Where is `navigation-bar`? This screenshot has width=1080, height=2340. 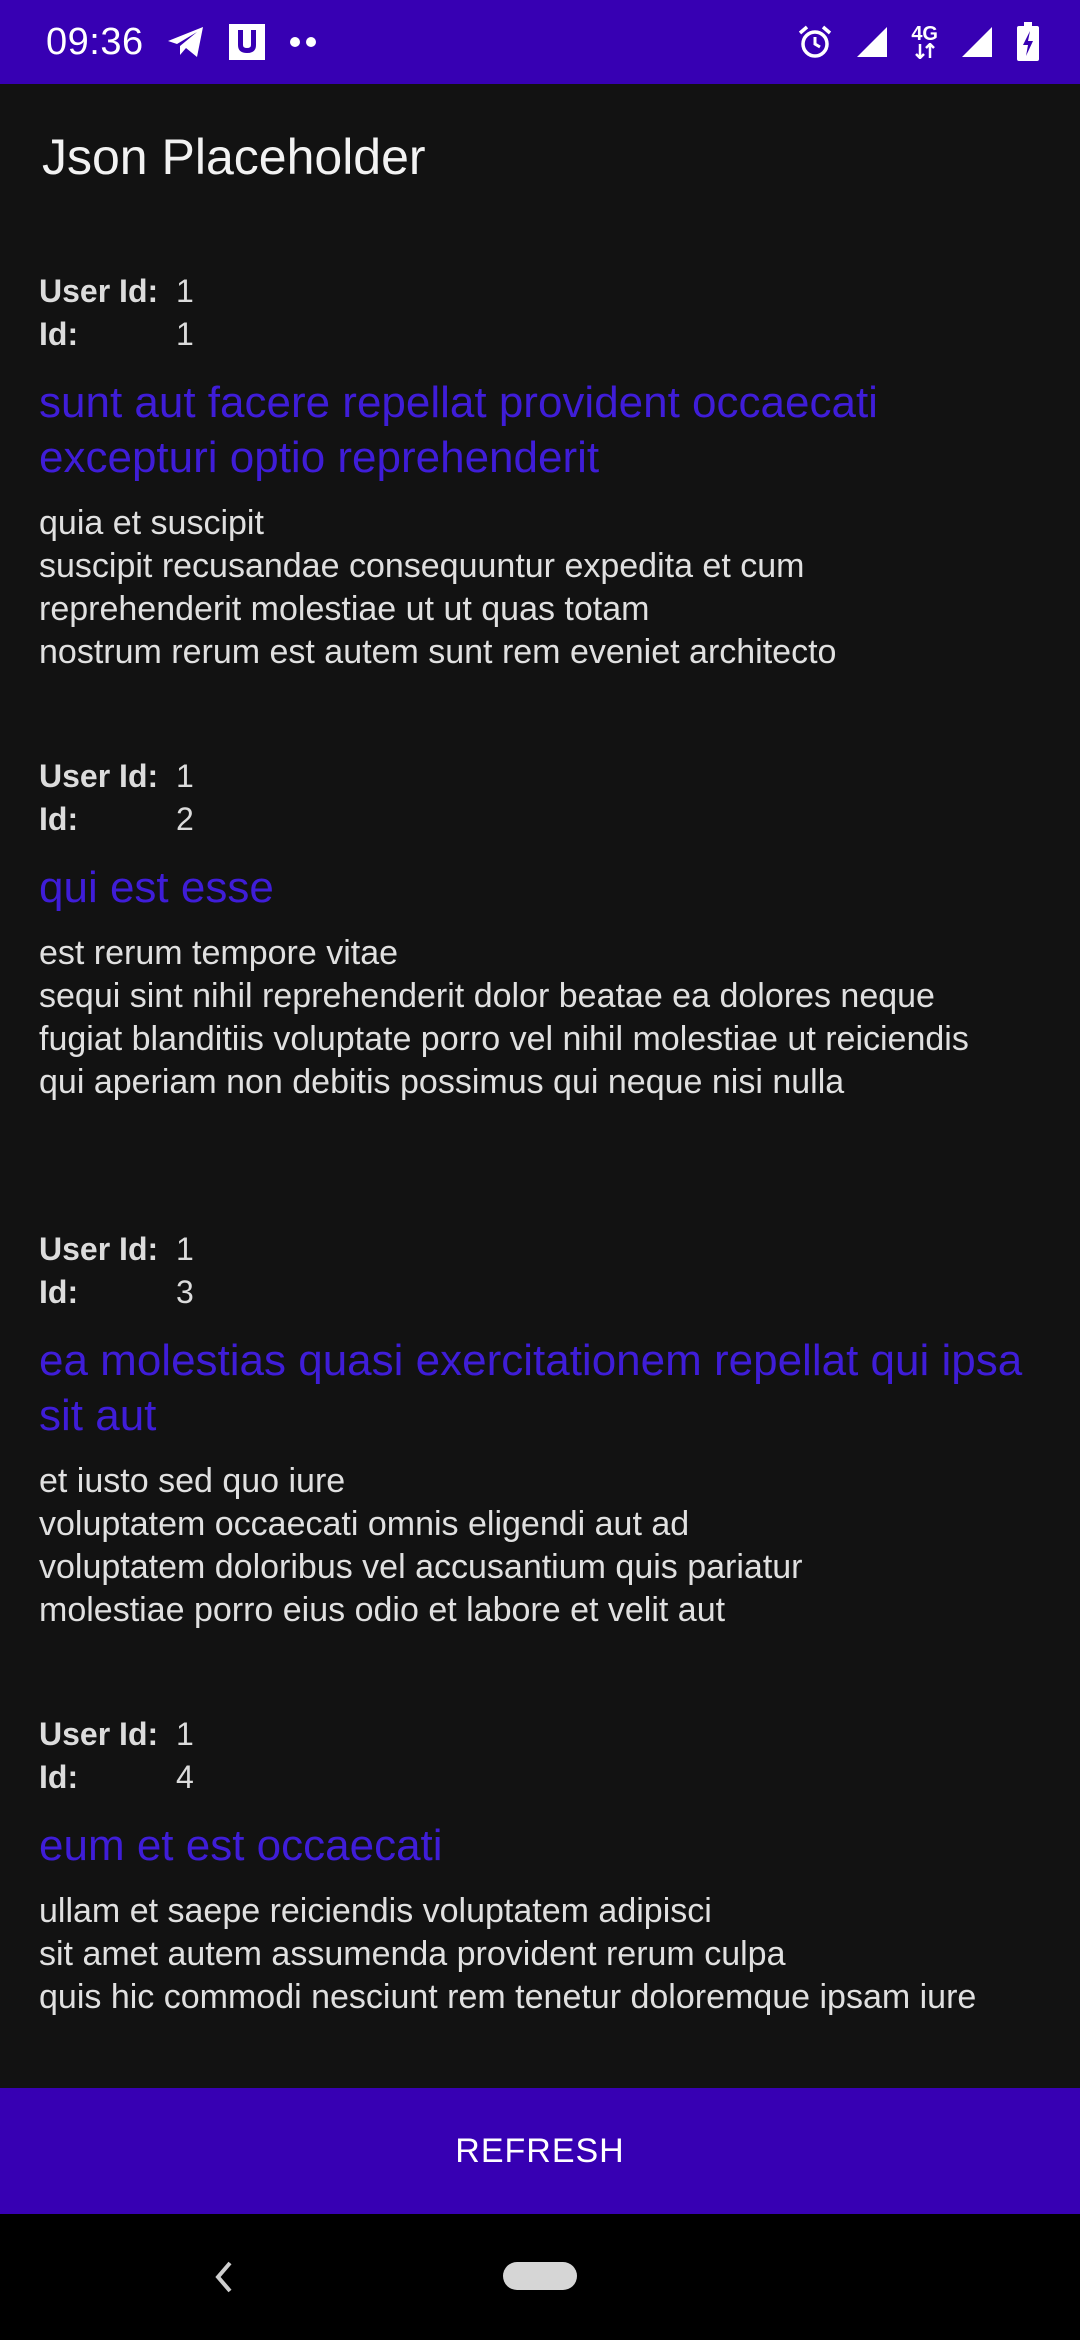
navigation-bar is located at coordinates (540, 2277).